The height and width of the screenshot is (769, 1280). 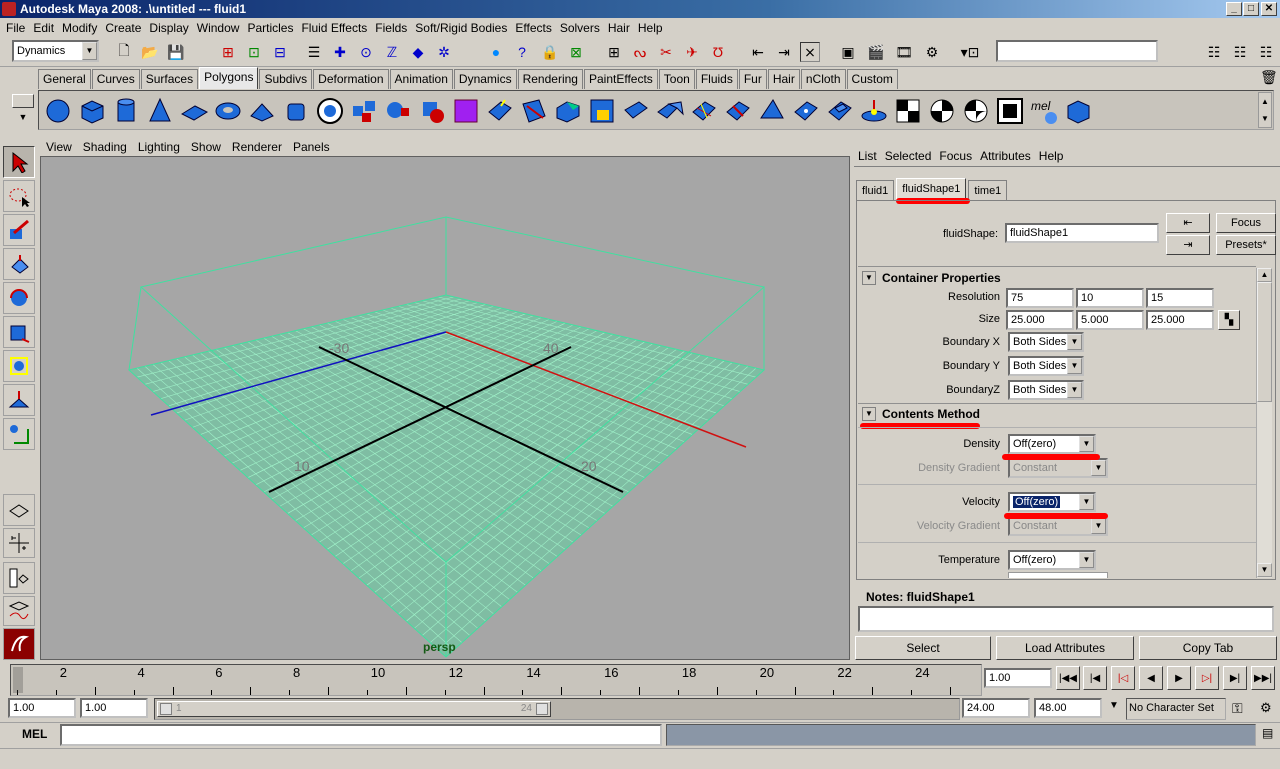 I want to click on extrude-icon, so click(x=500, y=111).